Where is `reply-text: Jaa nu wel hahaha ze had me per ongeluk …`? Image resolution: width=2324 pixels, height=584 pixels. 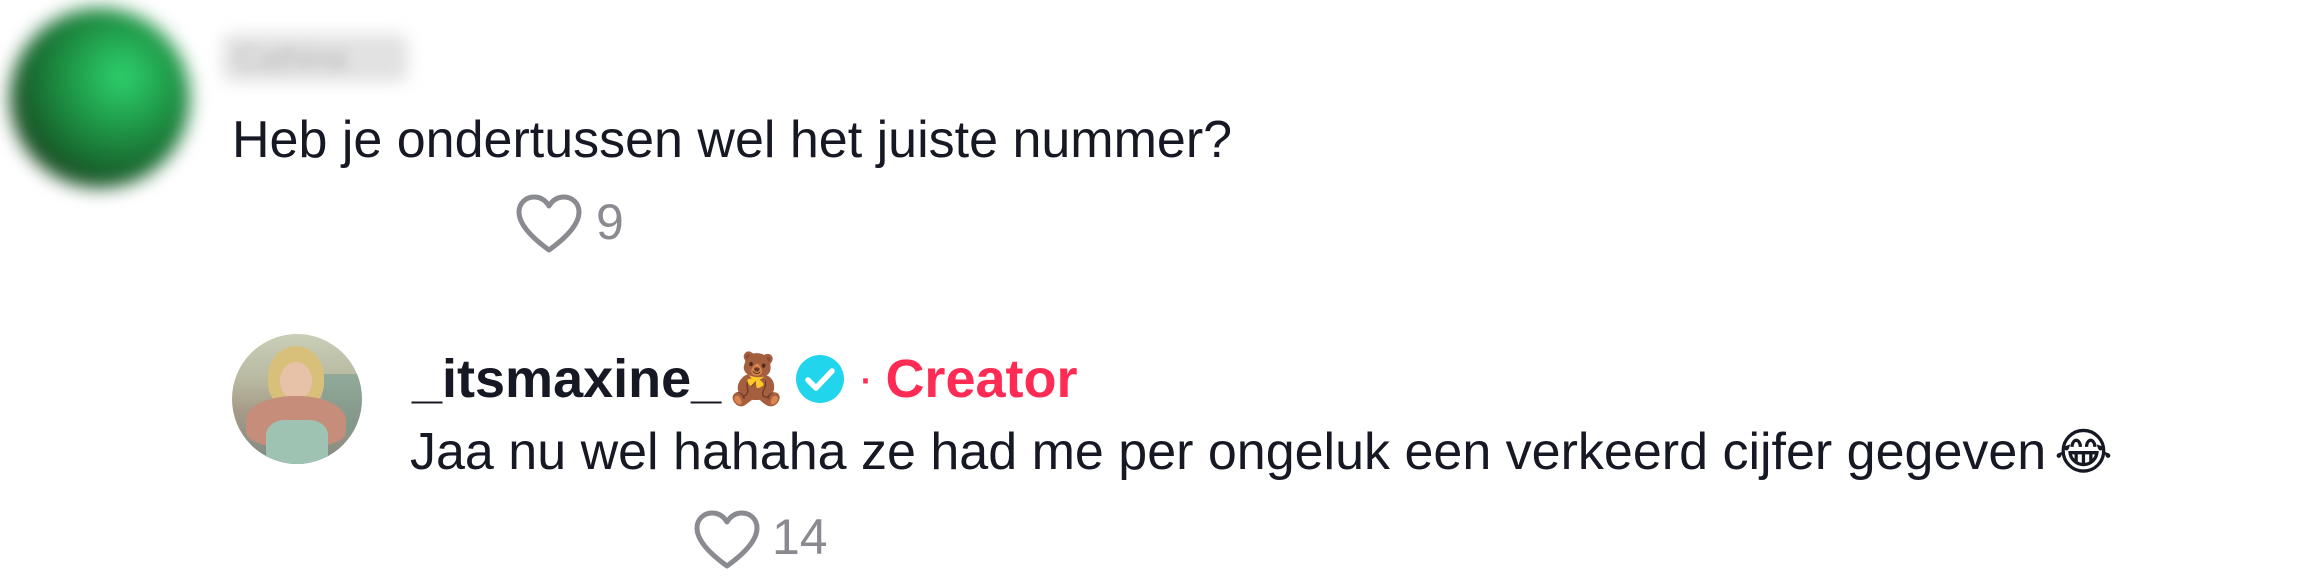
reply-text: Jaa nu wel hahaha ze had me per ongeluk … is located at coordinates (1261, 452).